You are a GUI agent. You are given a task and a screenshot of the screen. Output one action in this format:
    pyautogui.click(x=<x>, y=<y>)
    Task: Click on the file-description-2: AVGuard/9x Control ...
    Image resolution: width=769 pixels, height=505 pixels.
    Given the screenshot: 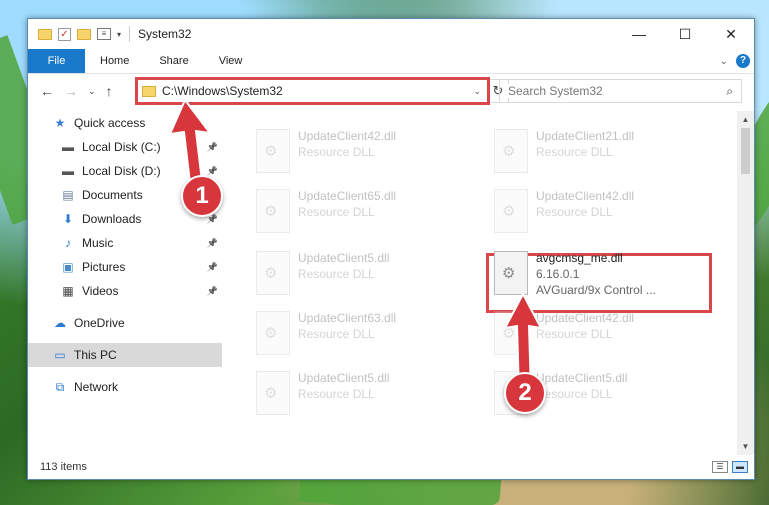 What is the action you would take?
    pyautogui.click(x=596, y=290)
    